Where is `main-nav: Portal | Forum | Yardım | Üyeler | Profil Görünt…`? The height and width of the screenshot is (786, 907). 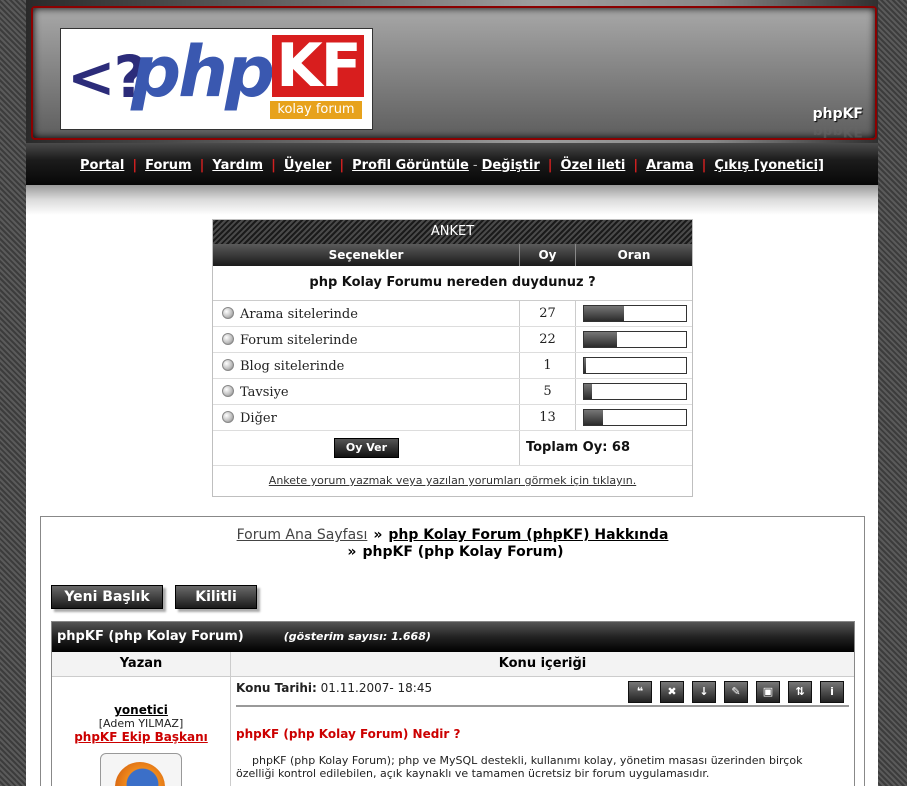 main-nav: Portal | Forum | Yardım | Üyeler | Profil Görünt… is located at coordinates (452, 164).